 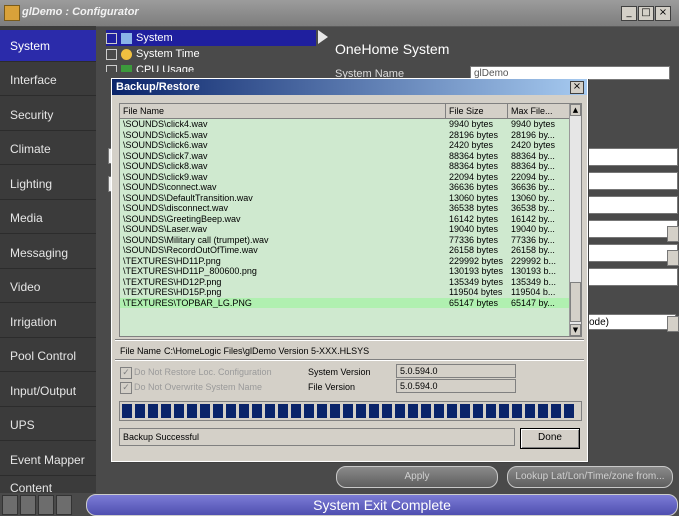 I want to click on file-size-cell: 88364 bytes, so click(x=474, y=155).